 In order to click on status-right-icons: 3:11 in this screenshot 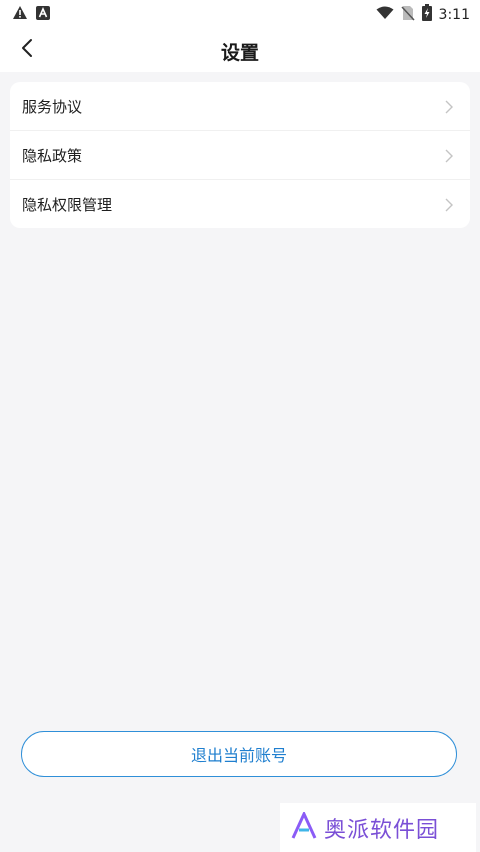, I will do `click(423, 14)`.